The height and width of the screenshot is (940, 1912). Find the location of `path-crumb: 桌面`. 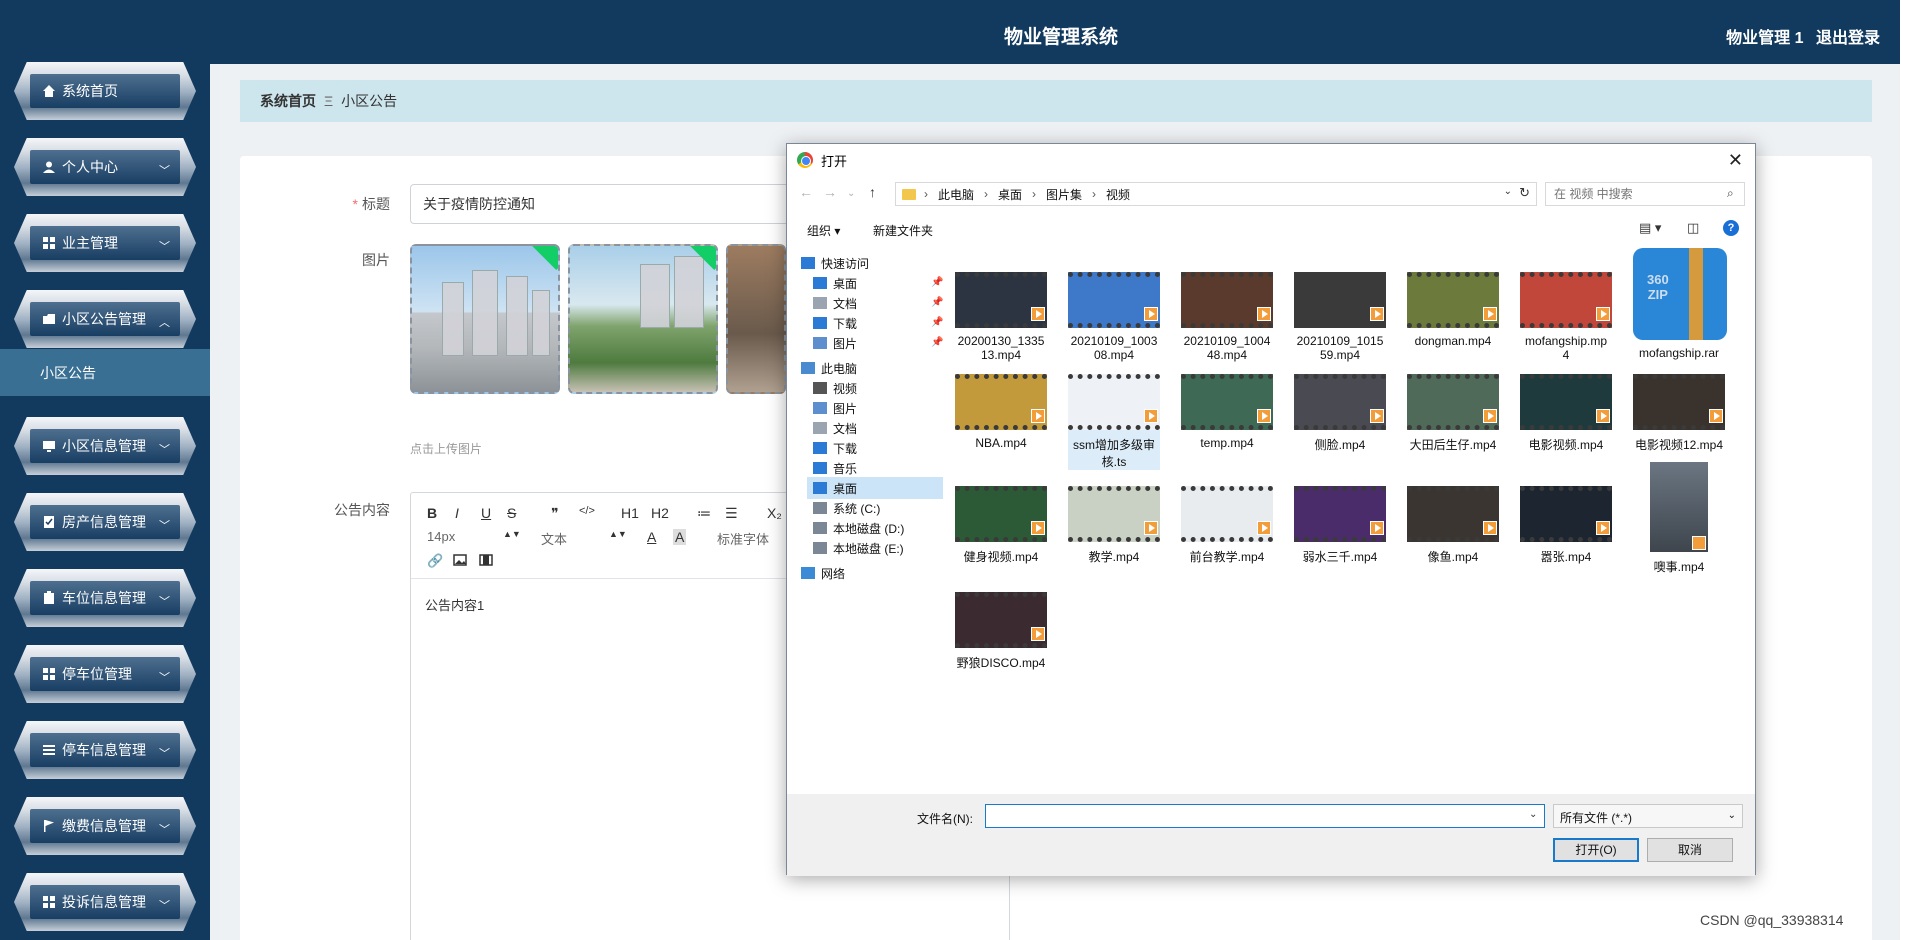

path-crumb: 桌面 is located at coordinates (1010, 194).